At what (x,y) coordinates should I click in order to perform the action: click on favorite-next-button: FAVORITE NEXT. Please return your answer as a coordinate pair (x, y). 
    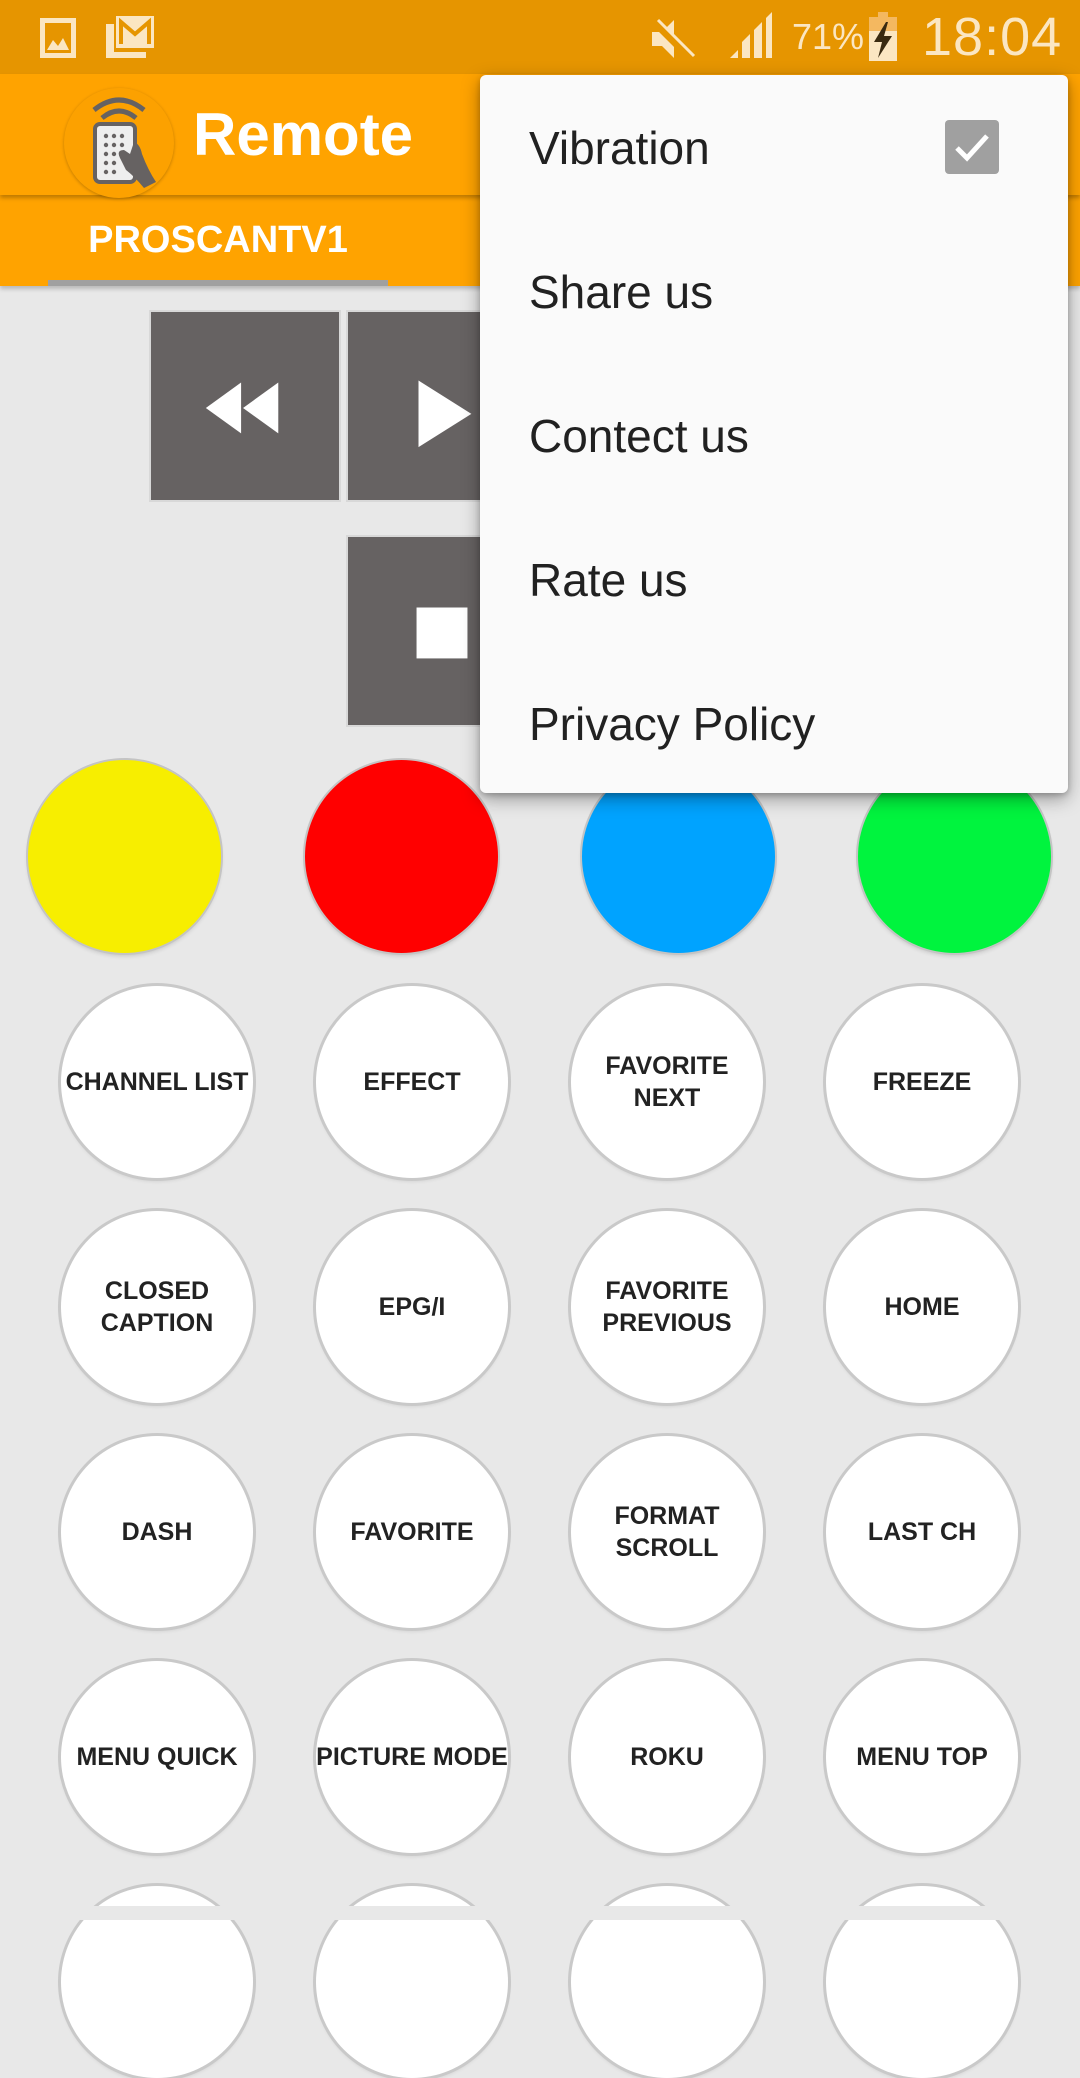
    Looking at the image, I should click on (667, 1082).